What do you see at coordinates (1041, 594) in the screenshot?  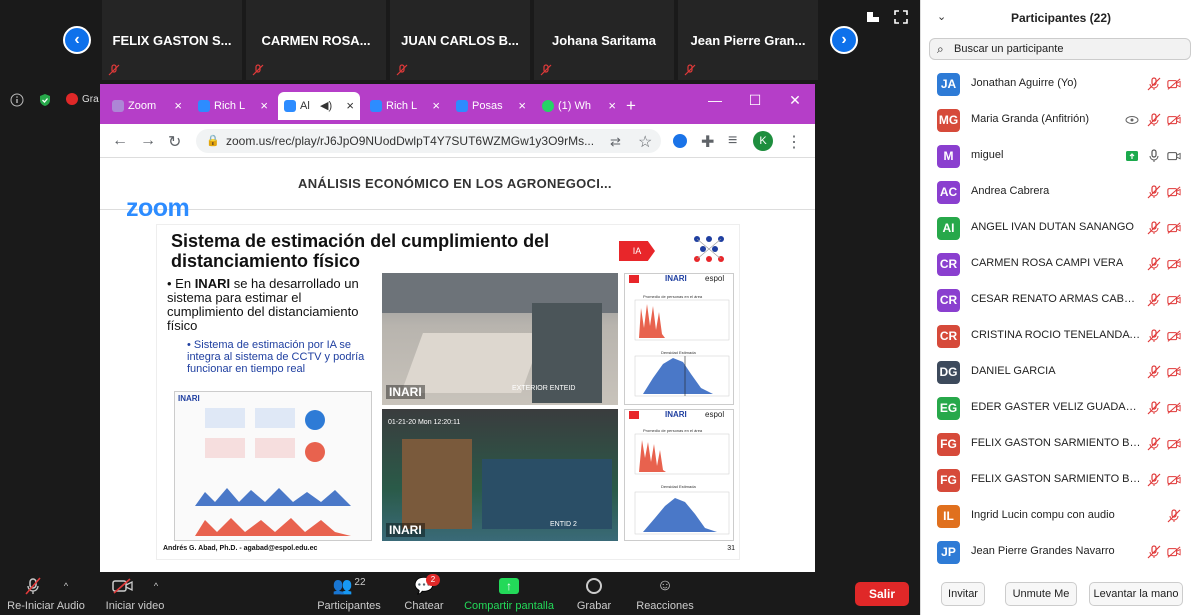 I see `unmute-me-button: Unmute Me` at bounding box center [1041, 594].